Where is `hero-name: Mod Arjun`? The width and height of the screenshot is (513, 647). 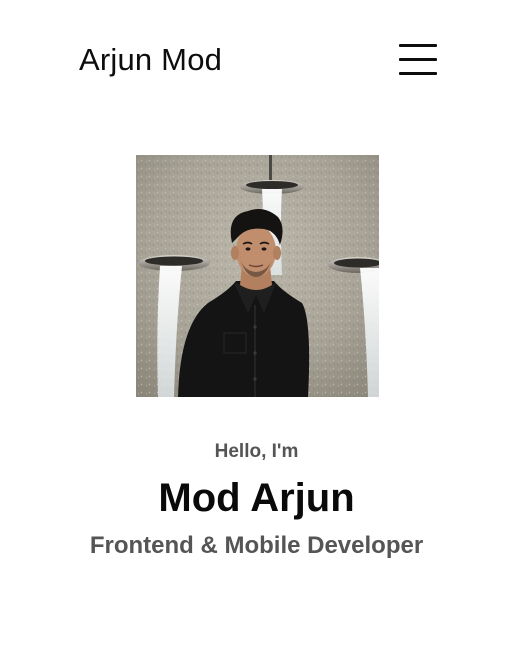
hero-name: Mod Arjun is located at coordinates (256, 498).